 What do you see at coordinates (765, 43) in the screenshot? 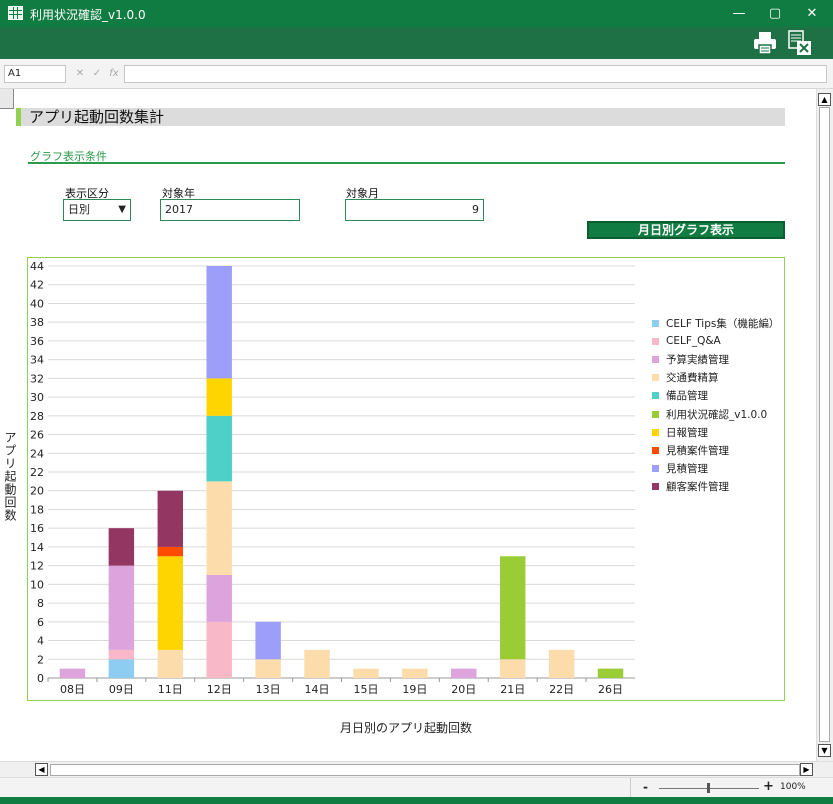
I see `print-icon` at bounding box center [765, 43].